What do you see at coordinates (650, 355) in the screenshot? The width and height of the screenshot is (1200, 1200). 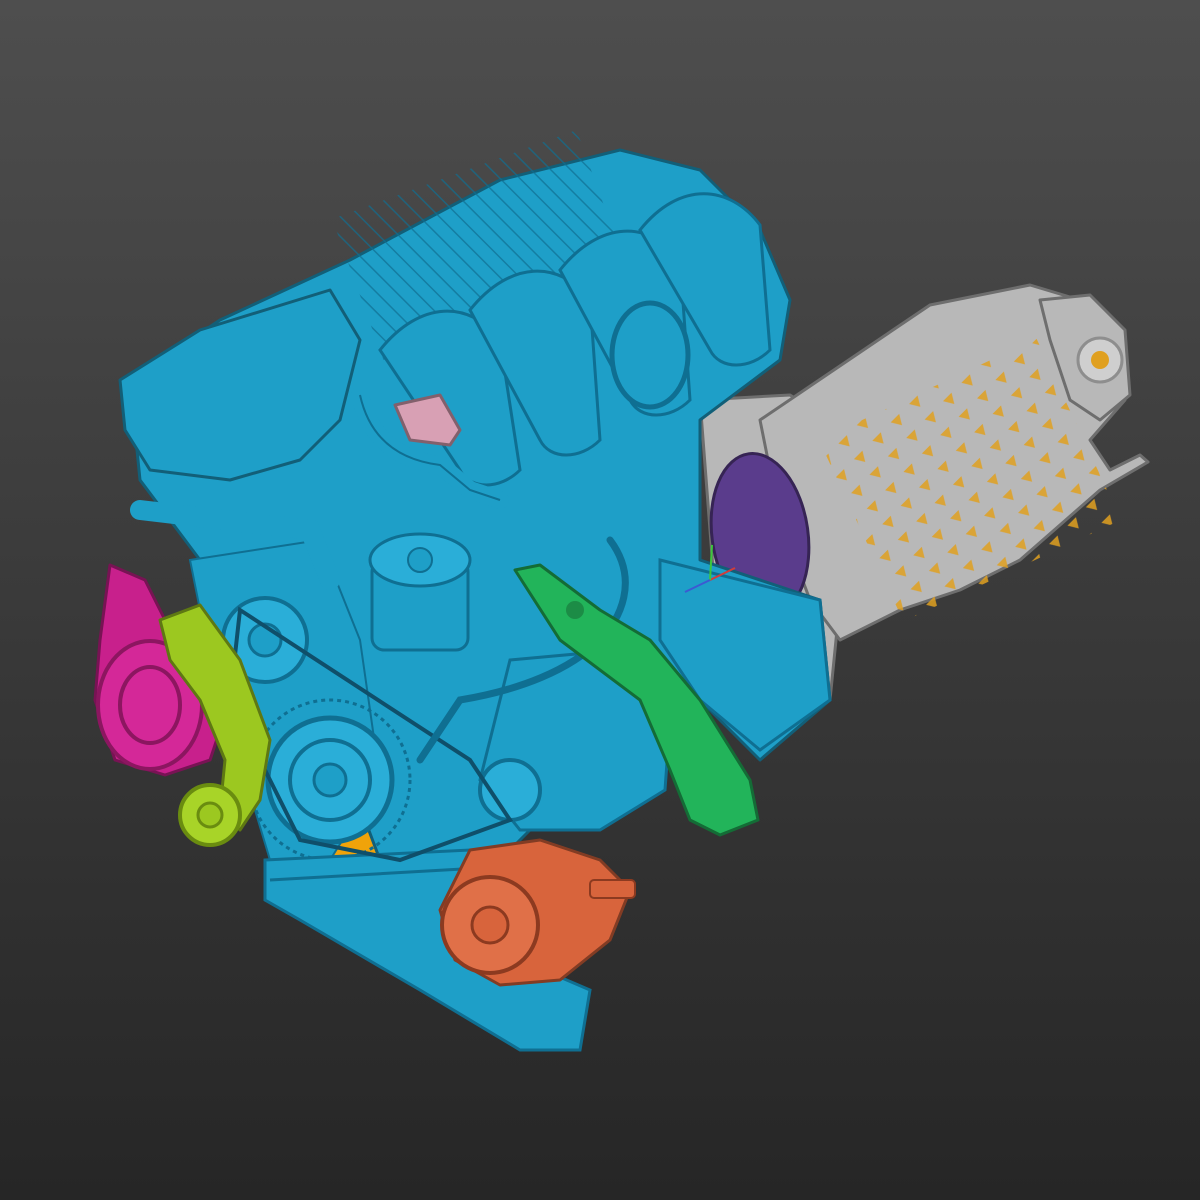 I see `throttle-body` at bounding box center [650, 355].